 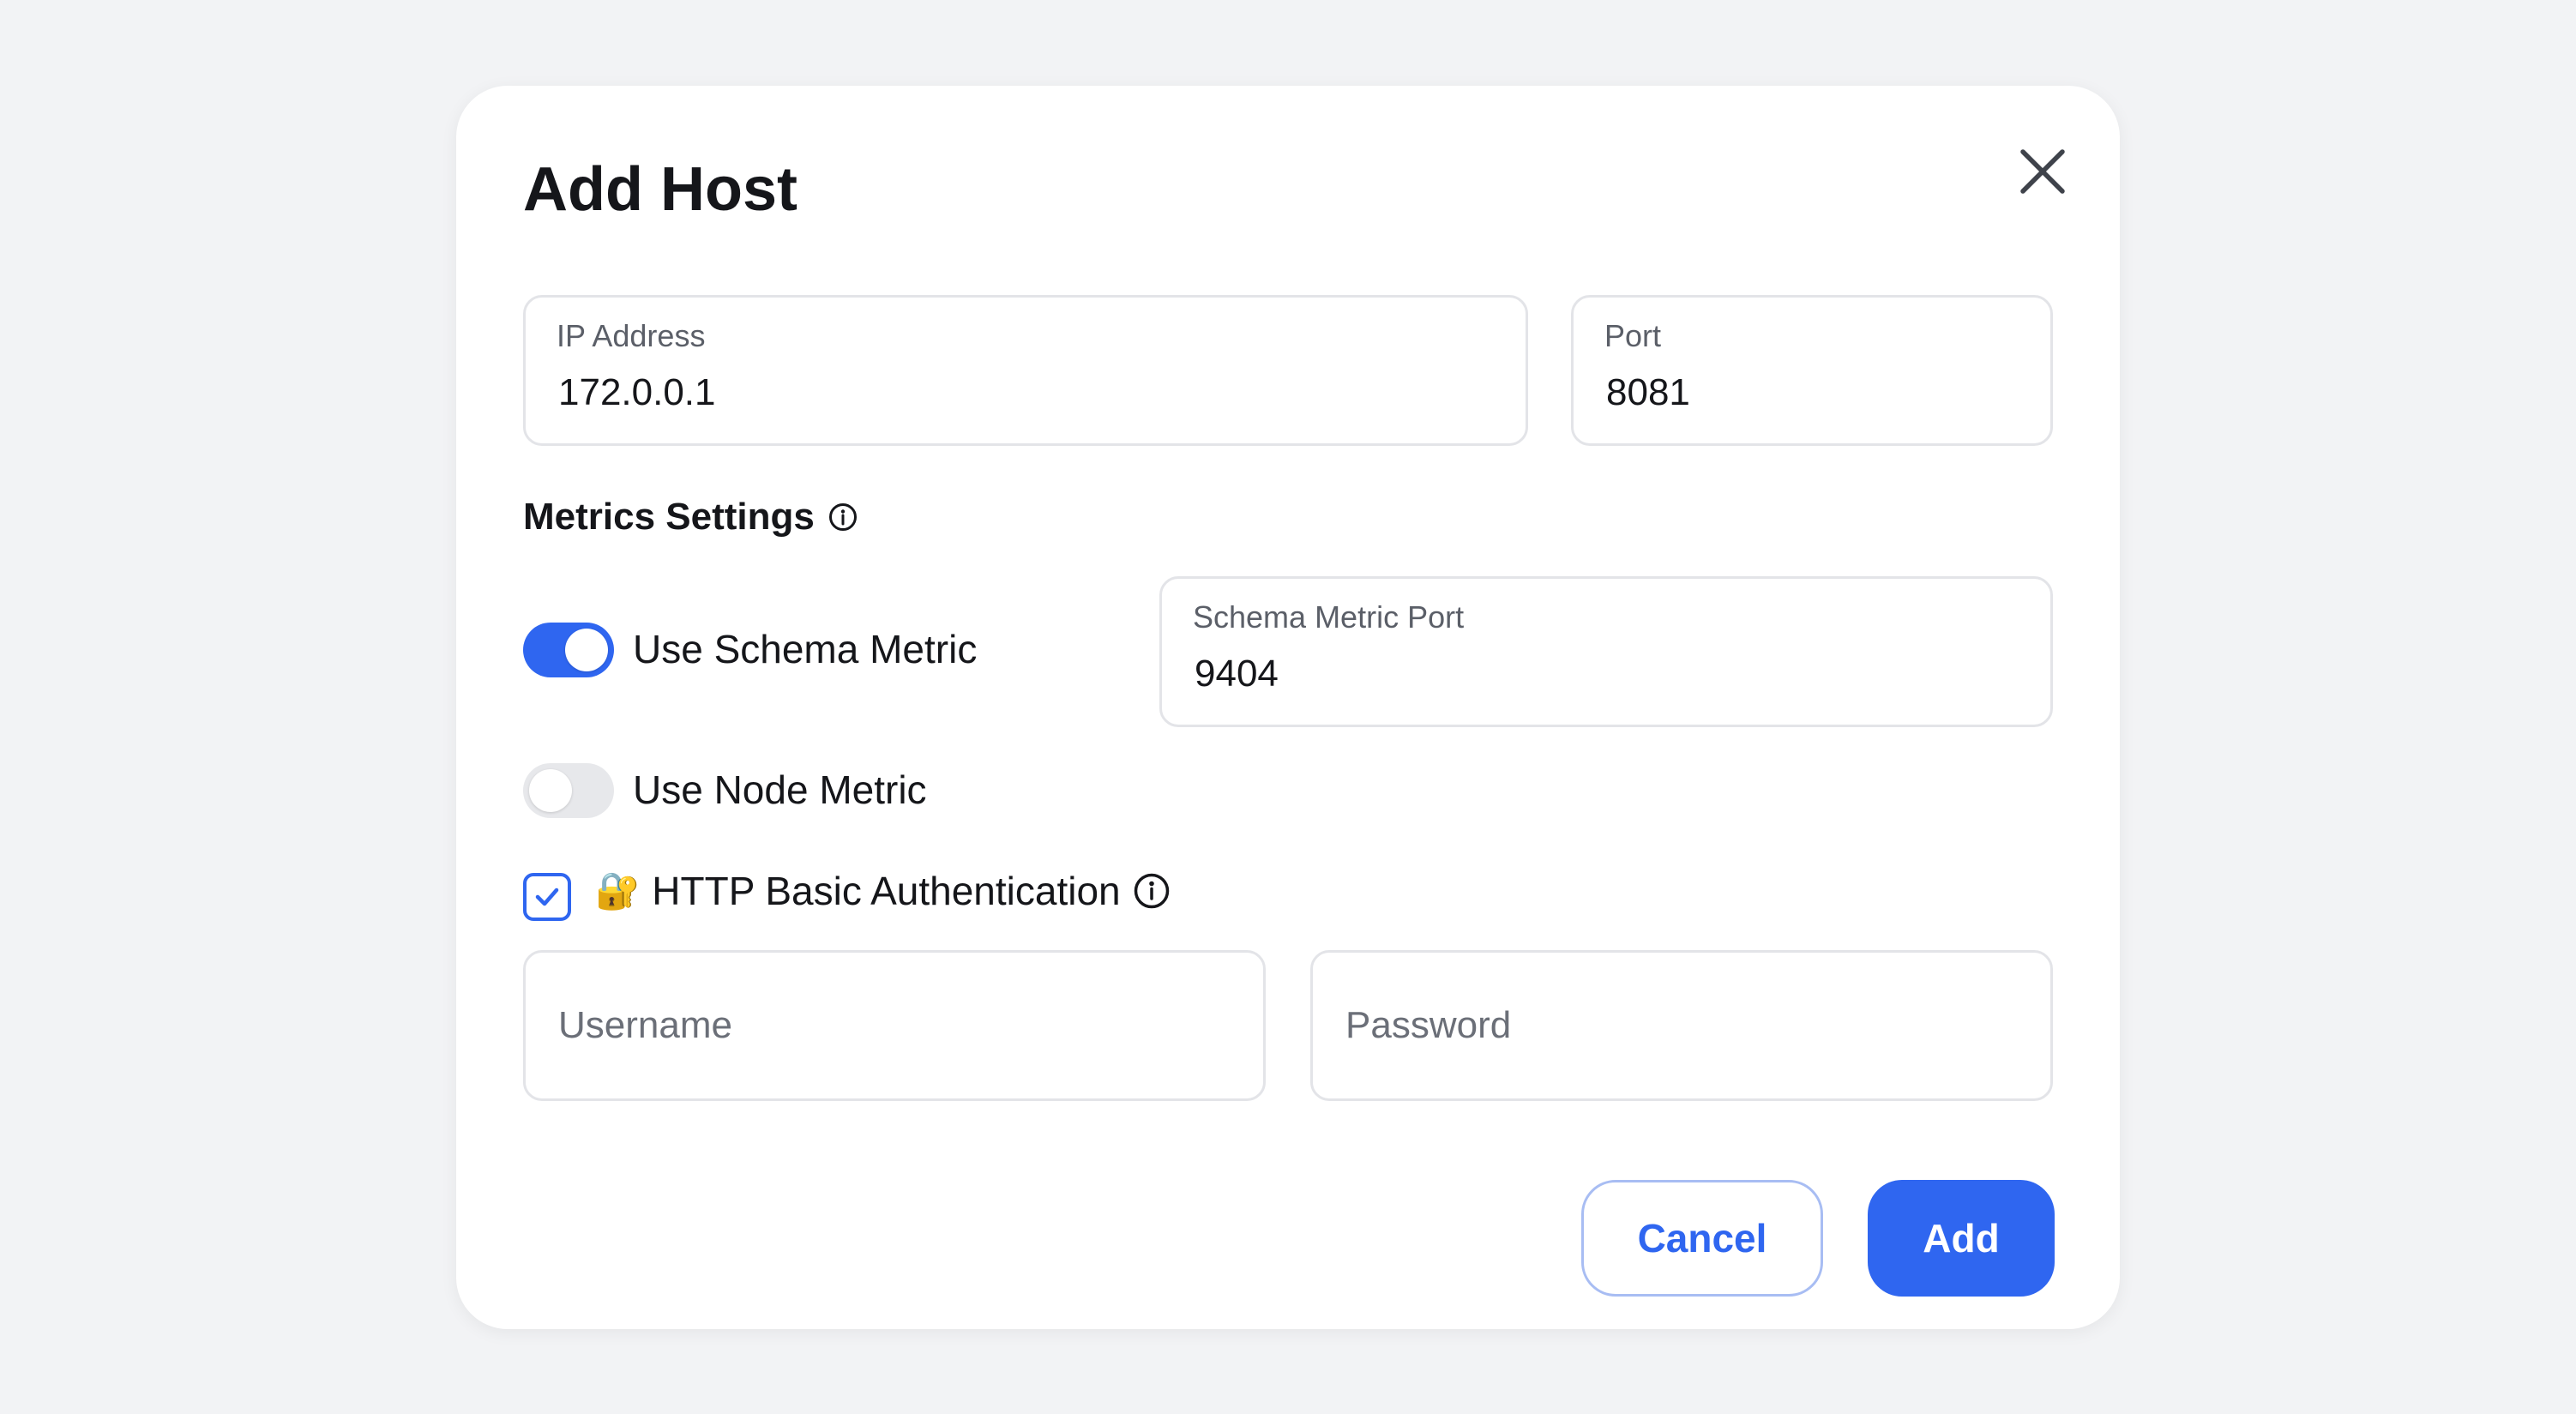 What do you see at coordinates (1812, 392) in the screenshot?
I see `port-input` at bounding box center [1812, 392].